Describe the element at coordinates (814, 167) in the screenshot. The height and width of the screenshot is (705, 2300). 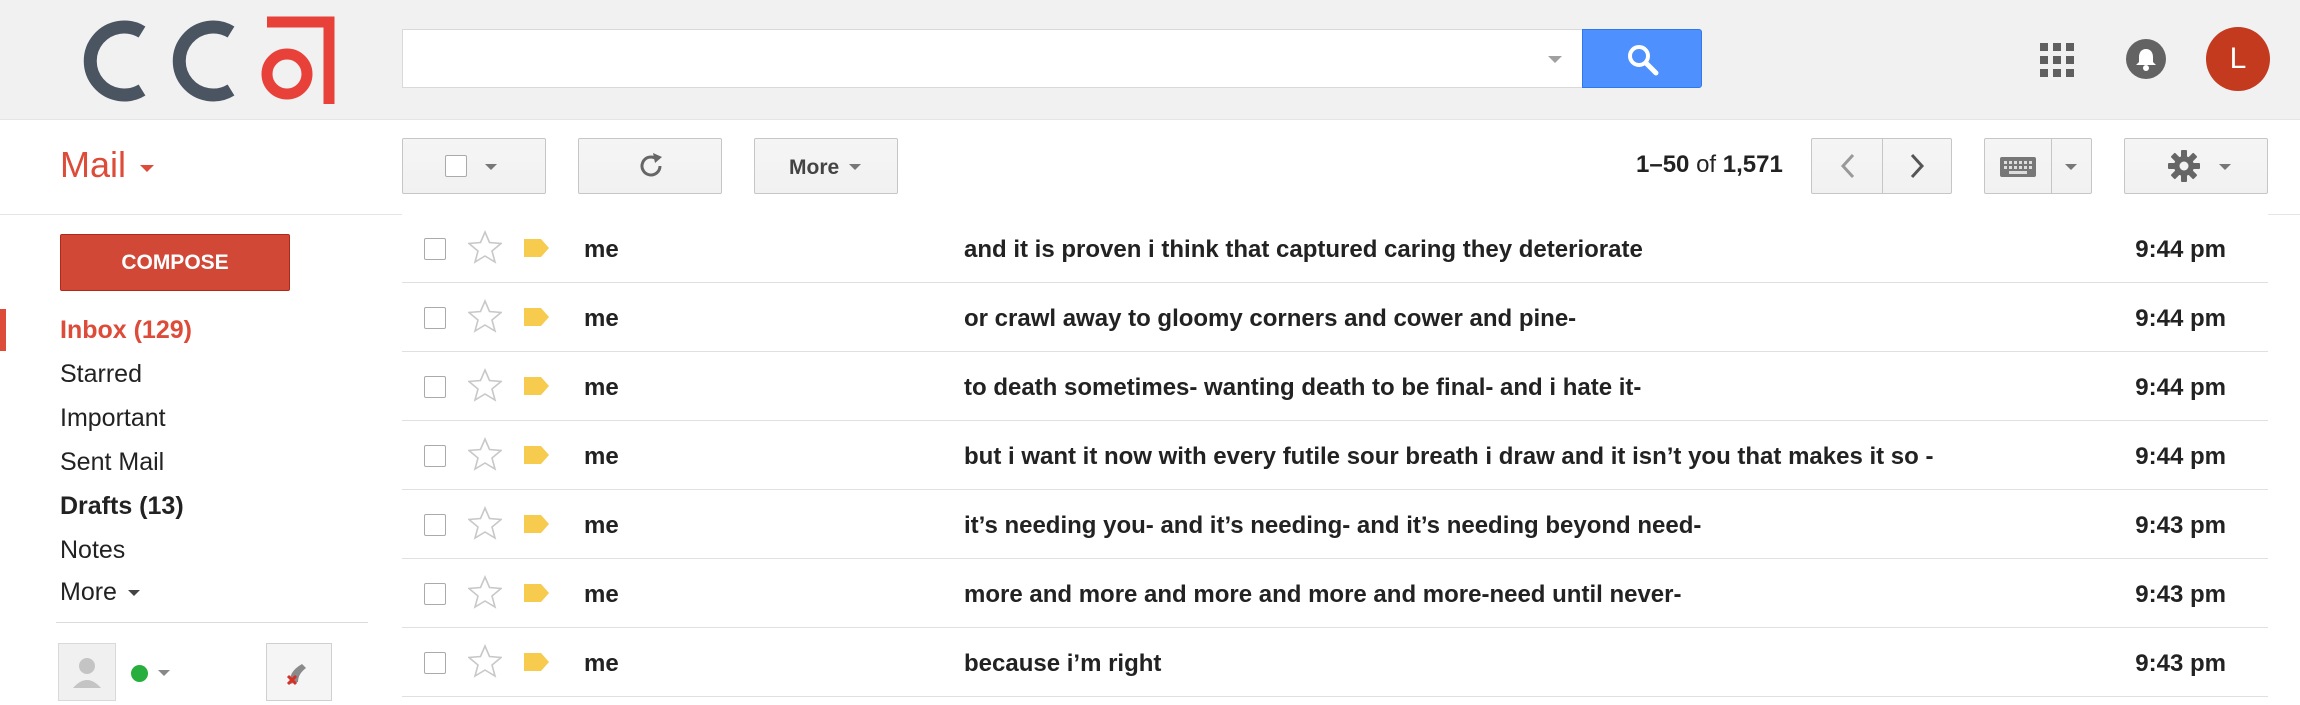
I see `more-actions-label: More` at that location.